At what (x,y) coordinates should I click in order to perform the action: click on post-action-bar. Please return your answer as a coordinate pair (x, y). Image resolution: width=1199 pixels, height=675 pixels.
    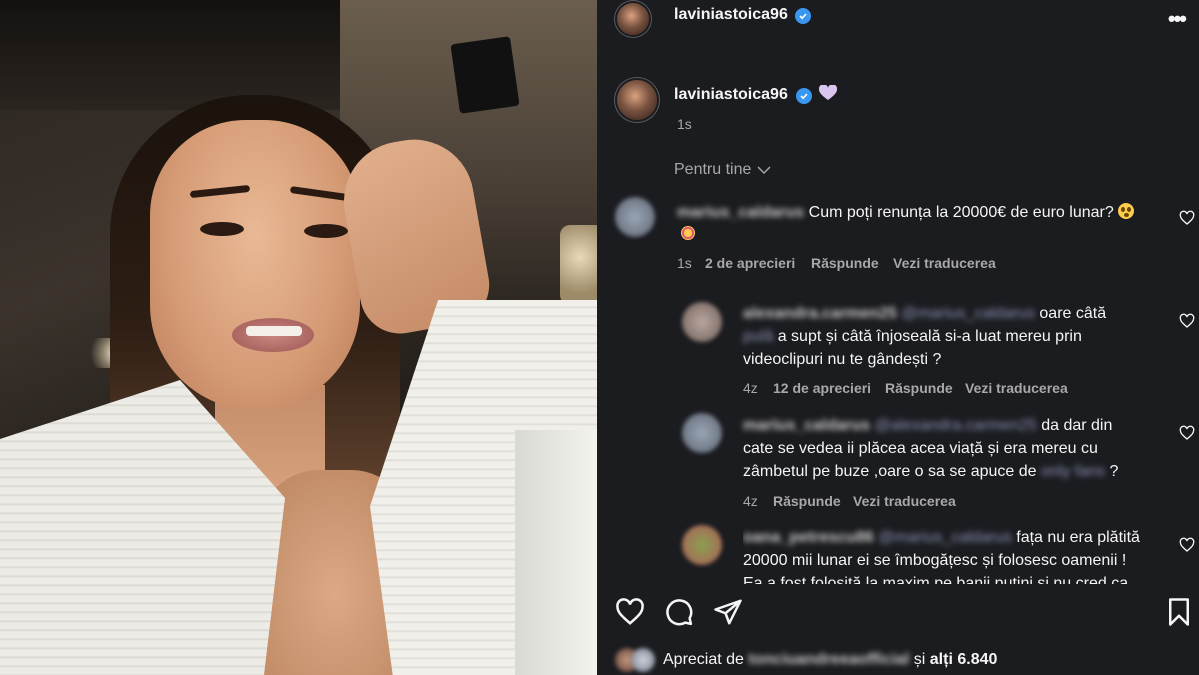
    Looking at the image, I should click on (898, 614).